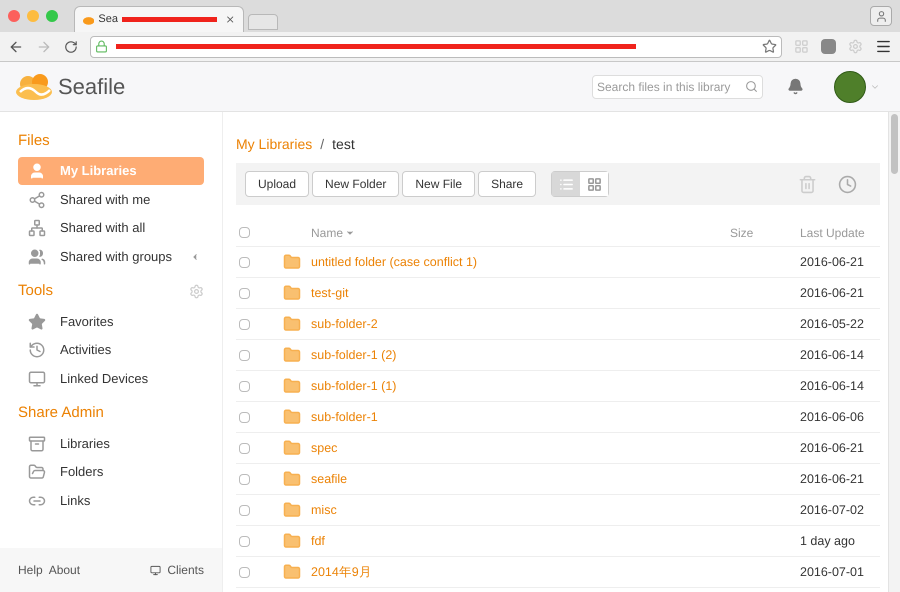 The height and width of the screenshot is (592, 900). Describe the element at coordinates (108, 20) in the screenshot. I see `tab-title: Sea` at that location.